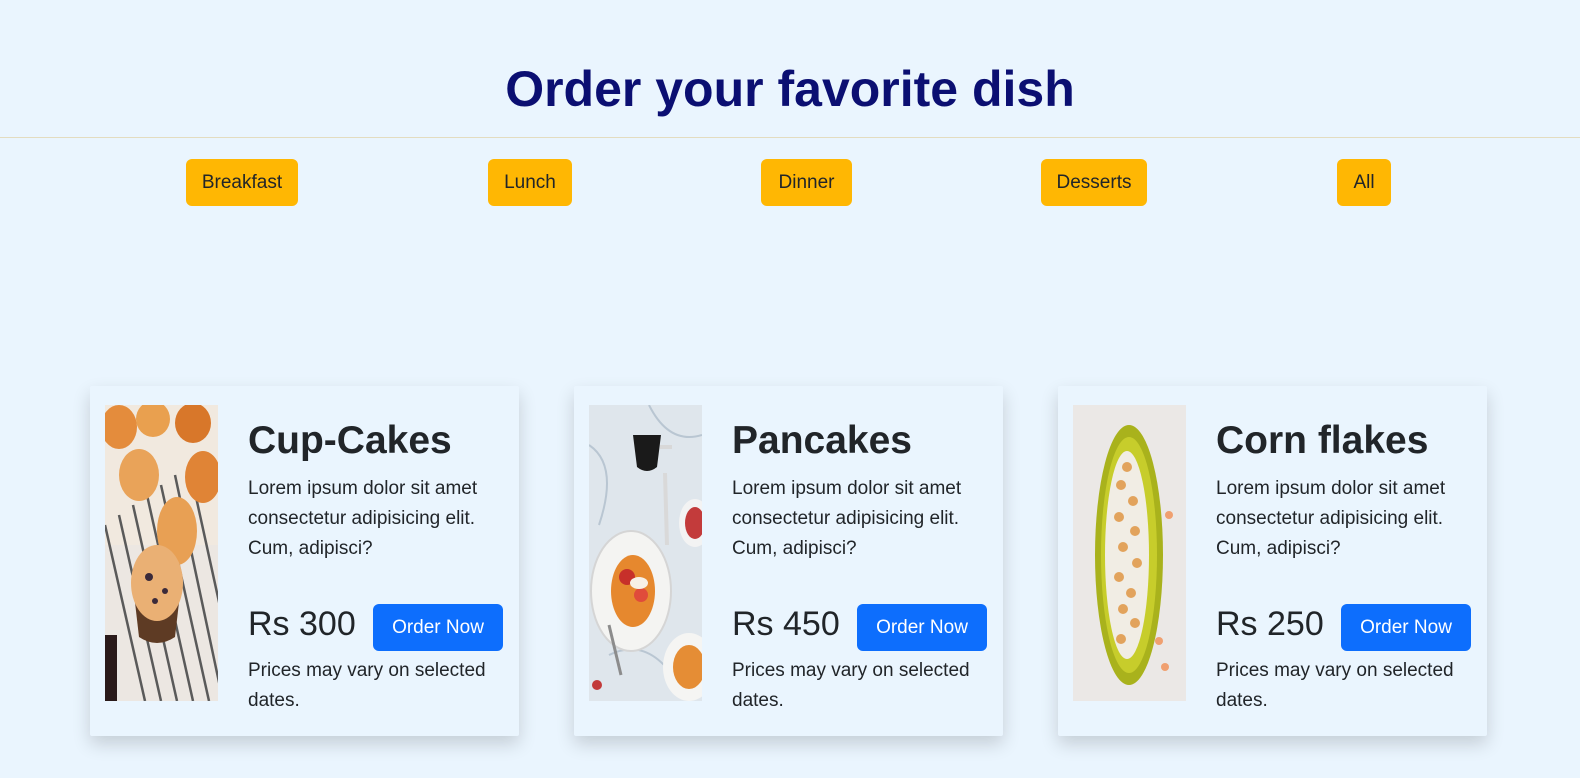 The width and height of the screenshot is (1580, 778). Describe the element at coordinates (1364, 182) in the screenshot. I see `filter-all-button: All` at that location.